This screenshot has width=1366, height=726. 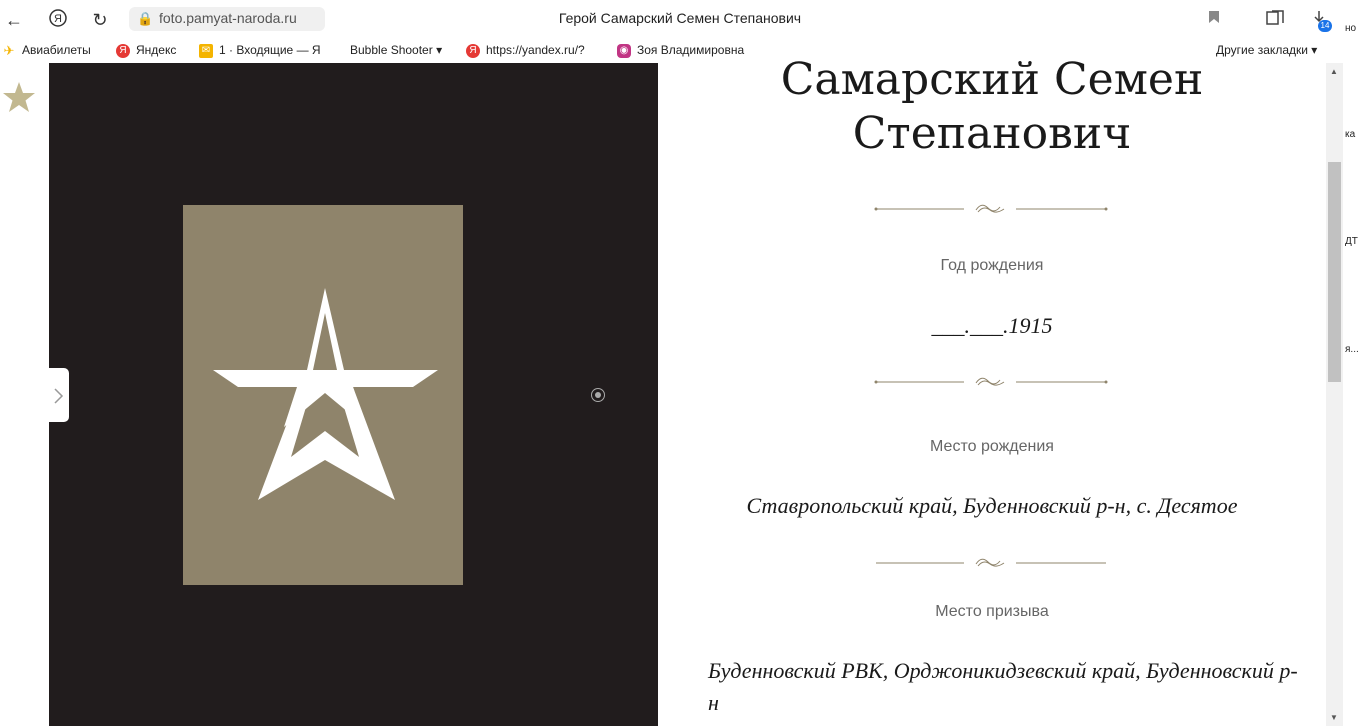 What do you see at coordinates (1334, 272) in the screenshot?
I see `scrollbar-thumb` at bounding box center [1334, 272].